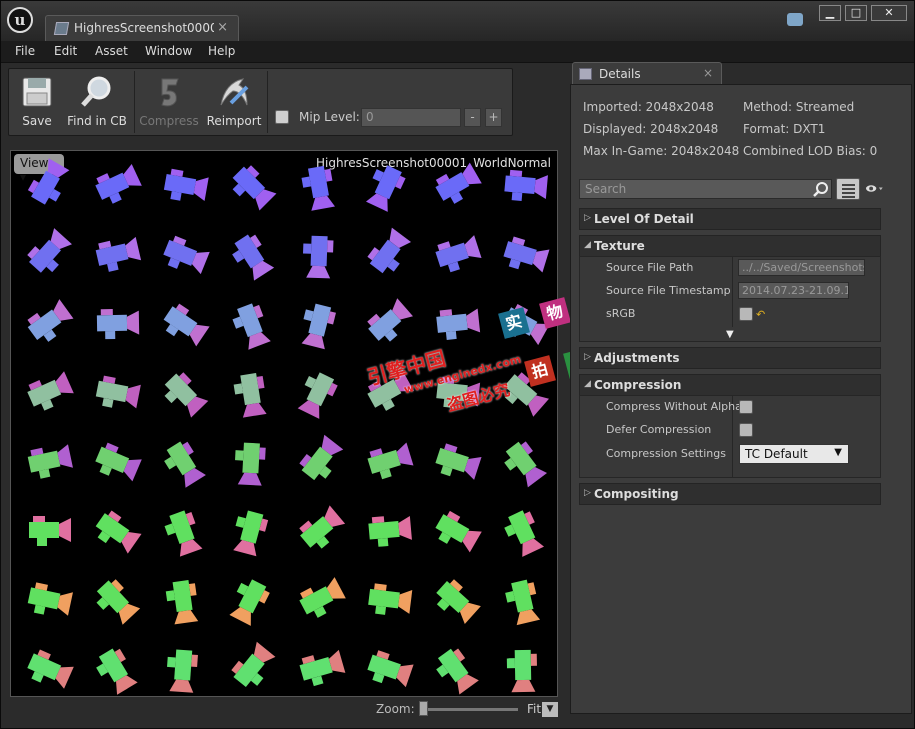 Image resolution: width=915 pixels, height=729 pixels. What do you see at coordinates (619, 246) in the screenshot?
I see `category-label: Texture` at bounding box center [619, 246].